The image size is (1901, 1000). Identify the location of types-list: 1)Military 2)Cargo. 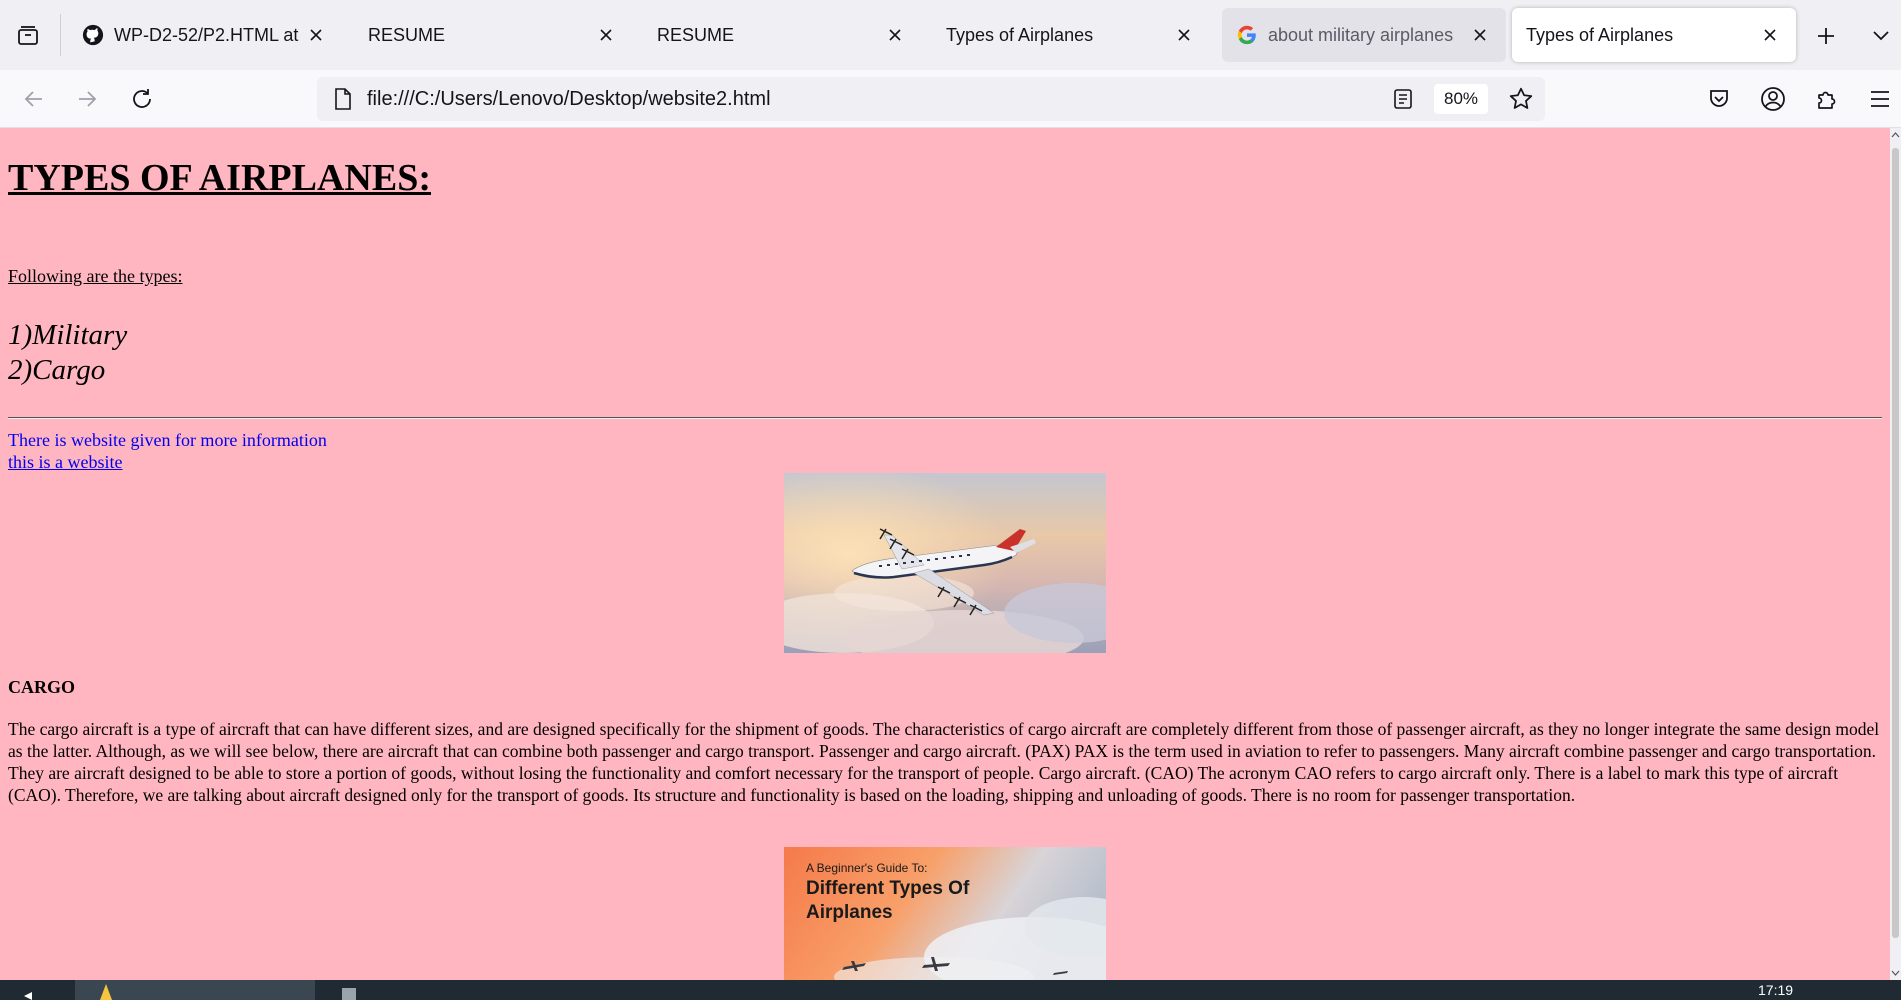
(67, 353).